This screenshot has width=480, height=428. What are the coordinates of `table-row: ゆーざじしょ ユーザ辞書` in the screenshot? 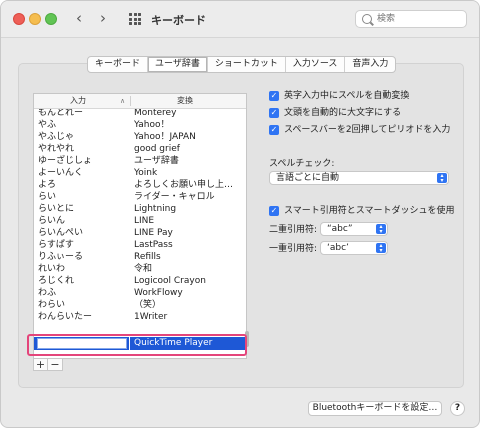 It's located at (140, 161).